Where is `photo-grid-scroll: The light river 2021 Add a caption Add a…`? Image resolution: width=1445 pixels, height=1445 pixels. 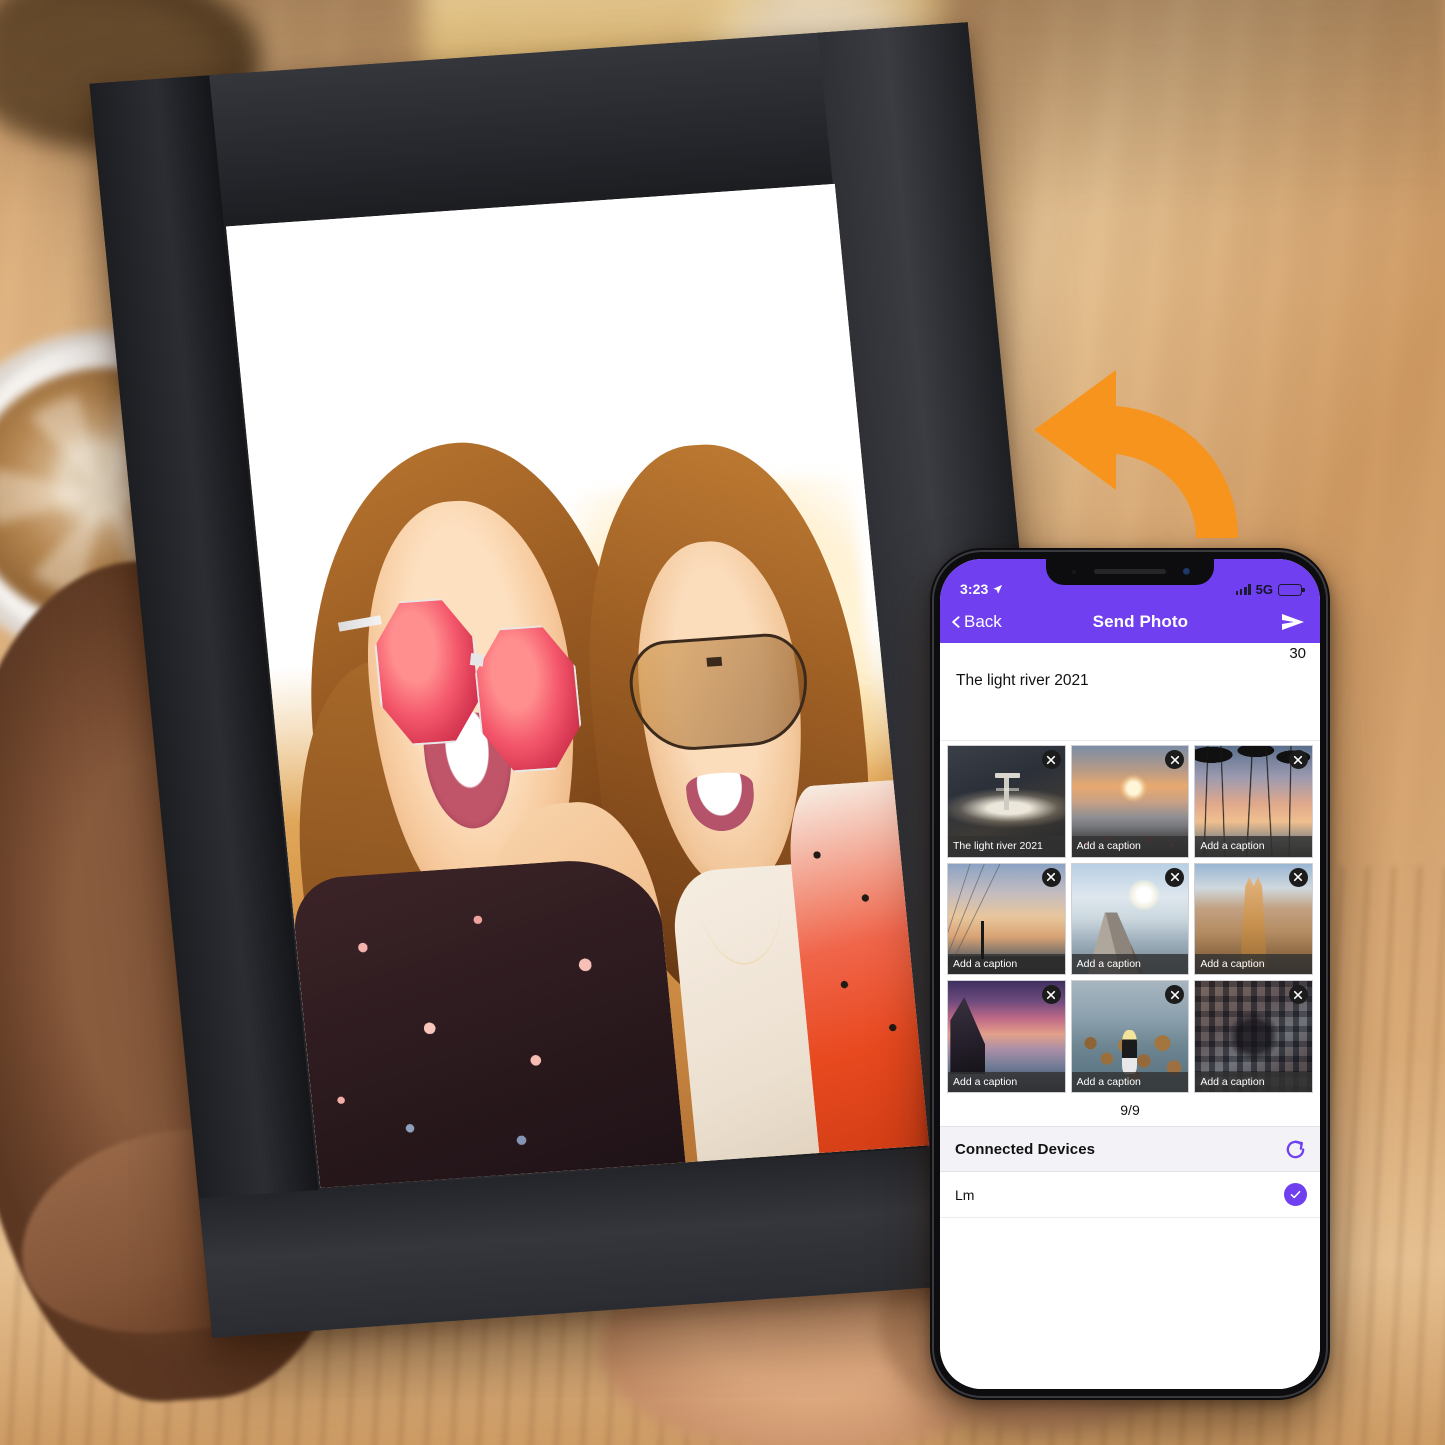 photo-grid-scroll: The light river 2021 Add a caption Add a… is located at coordinates (1130, 918).